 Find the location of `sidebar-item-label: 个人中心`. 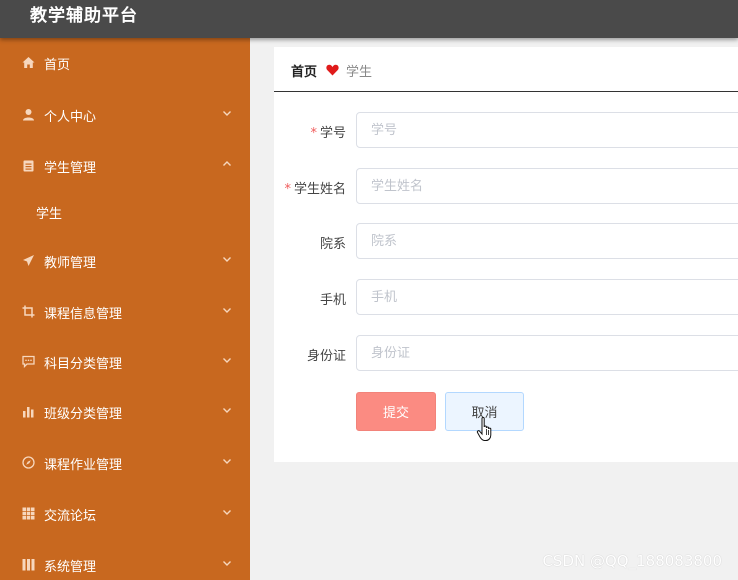

sidebar-item-label: 个人中心 is located at coordinates (70, 117).